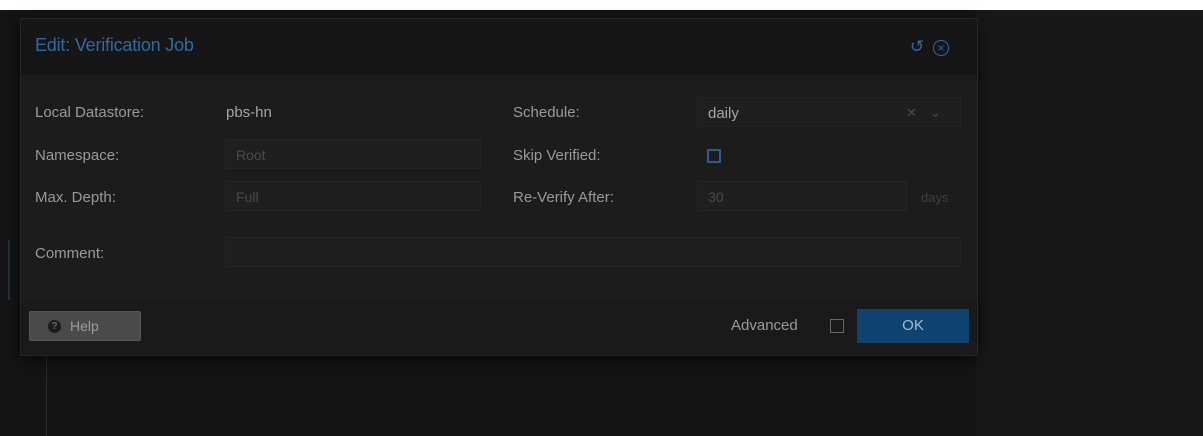 Image resolution: width=1203 pixels, height=436 pixels. I want to click on background-divider, so click(46, 394).